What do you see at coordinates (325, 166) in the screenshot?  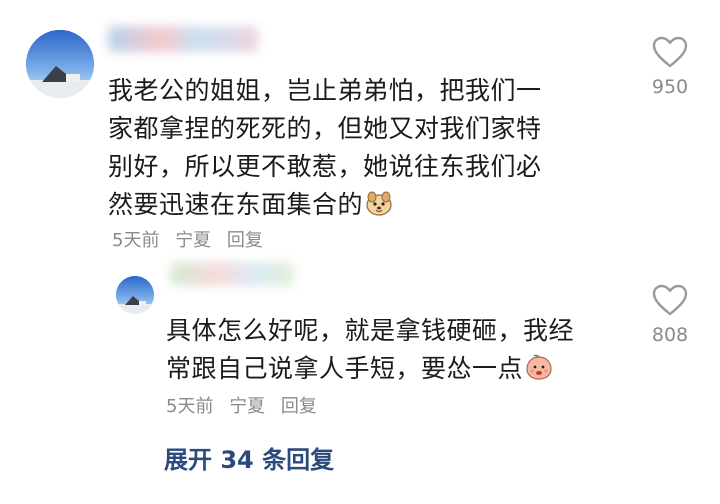 I see `comment-line: 别好，所以更不敢惹，她说往东我们必` at bounding box center [325, 166].